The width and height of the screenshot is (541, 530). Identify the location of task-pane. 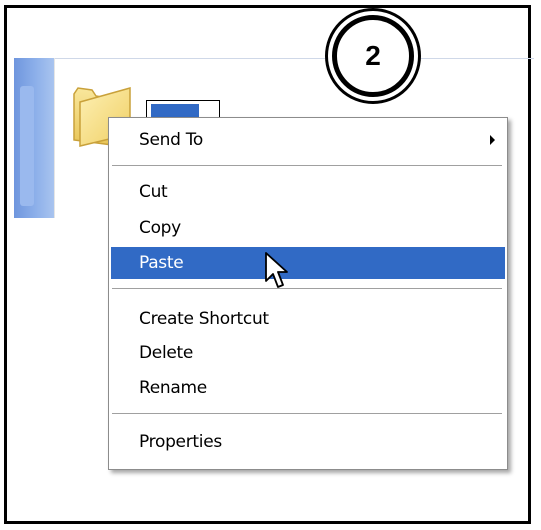
(34, 138).